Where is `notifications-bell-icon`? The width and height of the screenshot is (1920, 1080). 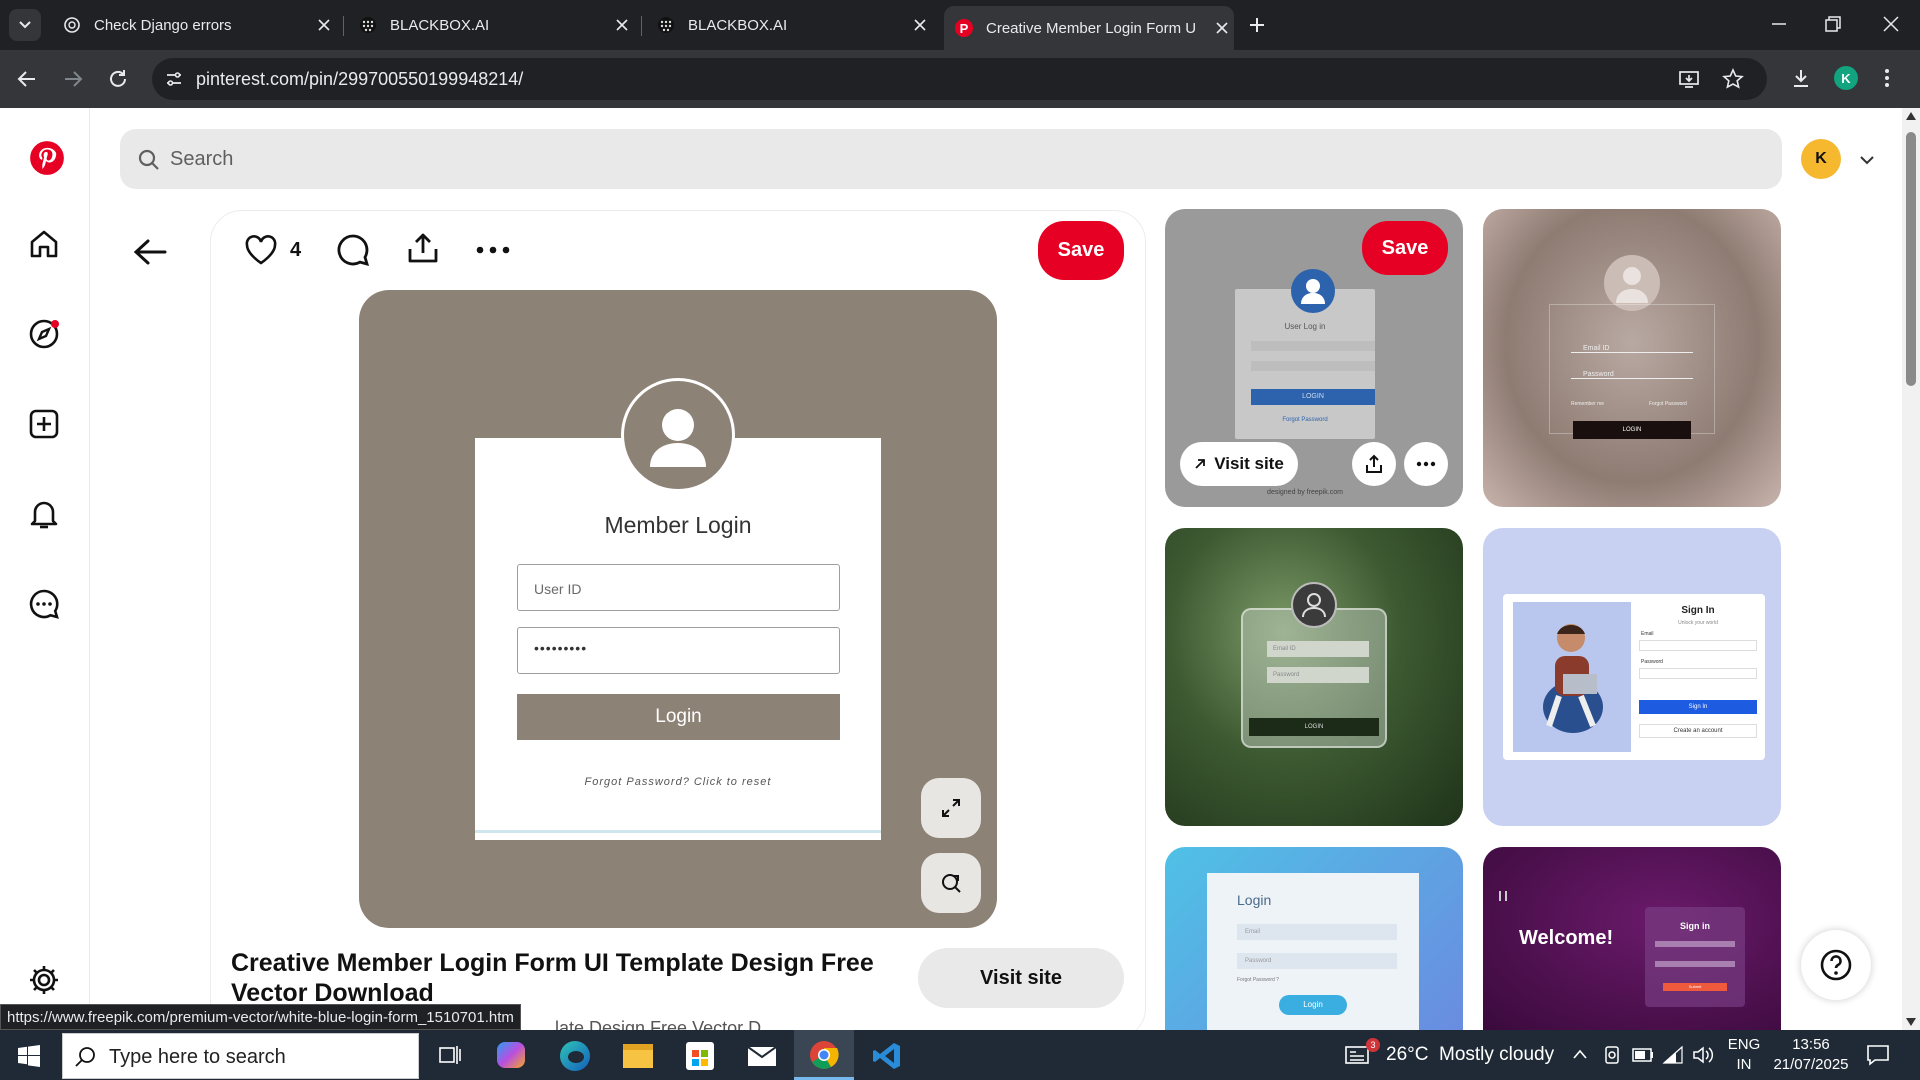
notifications-bell-icon is located at coordinates (44, 514).